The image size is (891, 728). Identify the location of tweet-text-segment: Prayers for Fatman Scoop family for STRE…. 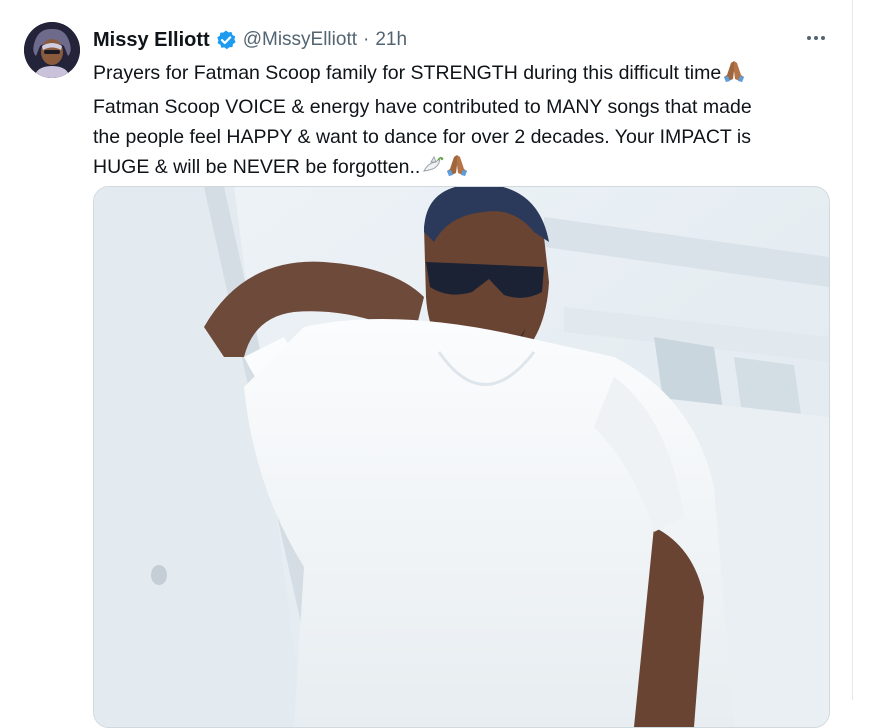
(407, 73).